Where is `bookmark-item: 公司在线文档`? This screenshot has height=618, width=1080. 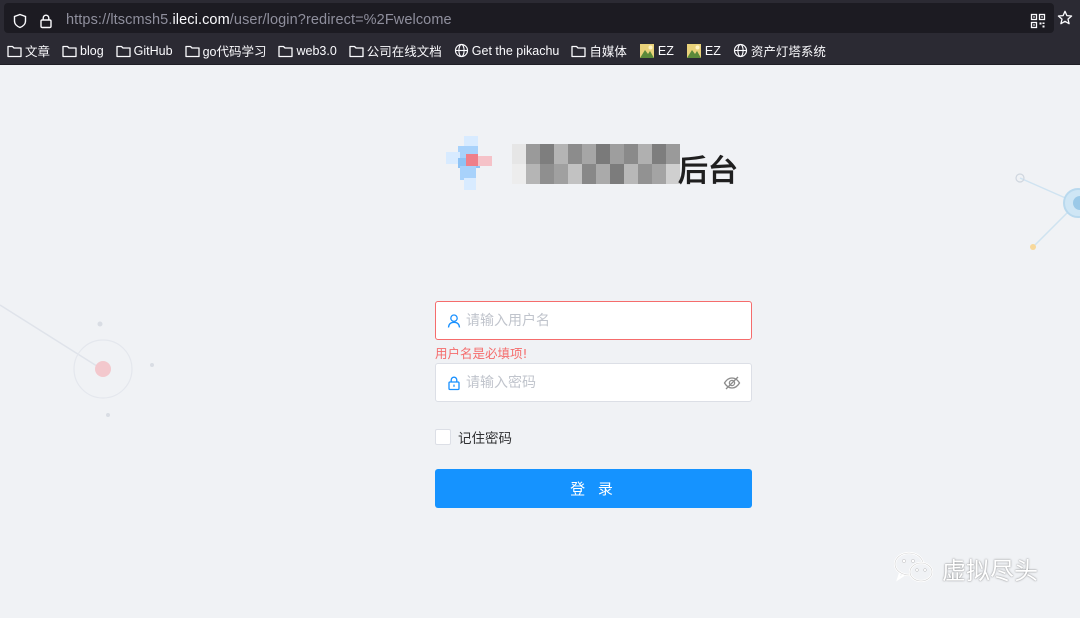 bookmark-item: 公司在线文档 is located at coordinates (395, 51).